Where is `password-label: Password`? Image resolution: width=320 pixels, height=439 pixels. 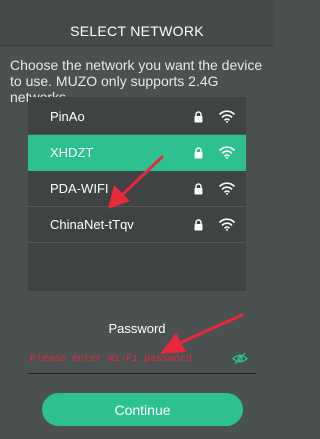
password-label: Password is located at coordinates (137, 328).